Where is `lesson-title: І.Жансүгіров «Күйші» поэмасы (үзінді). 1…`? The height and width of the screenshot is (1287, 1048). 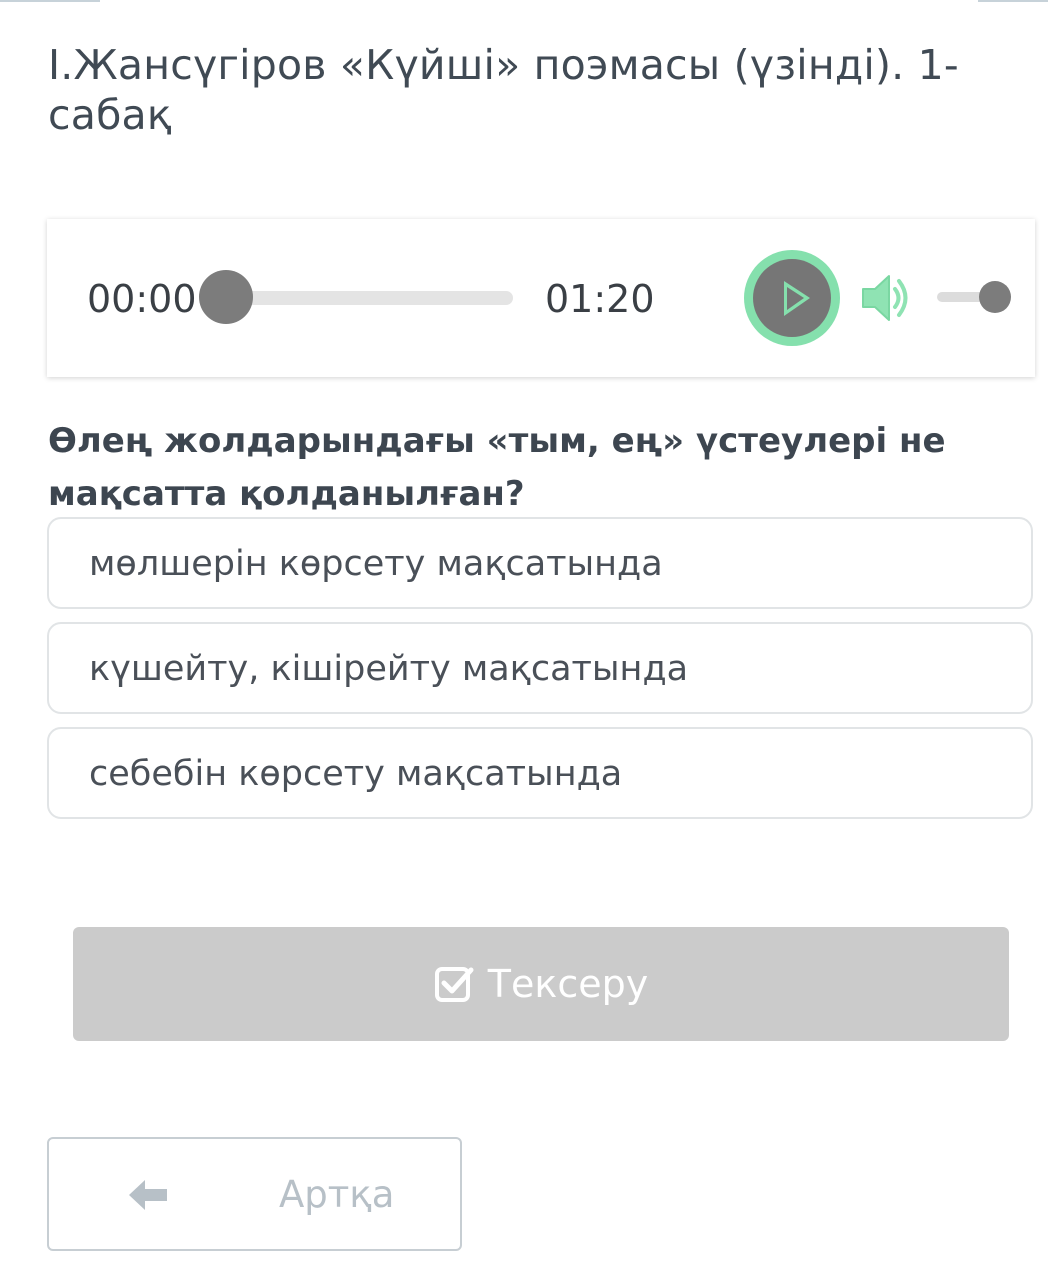 lesson-title: І.Жансүгіров «Күйші» поэмасы (үзінді). 1… is located at coordinates (503, 90).